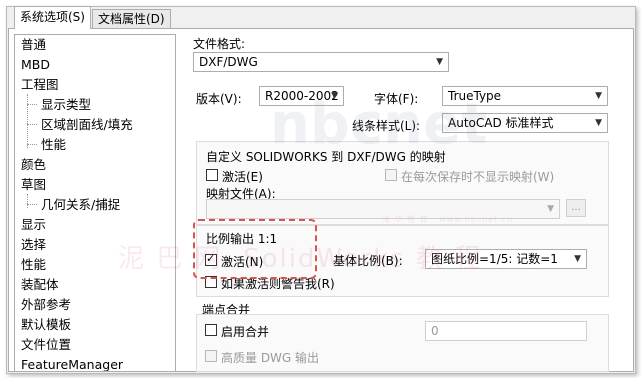 The image size is (642, 378). What do you see at coordinates (33, 225) in the screenshot?
I see `tree-item-display: 显示` at bounding box center [33, 225].